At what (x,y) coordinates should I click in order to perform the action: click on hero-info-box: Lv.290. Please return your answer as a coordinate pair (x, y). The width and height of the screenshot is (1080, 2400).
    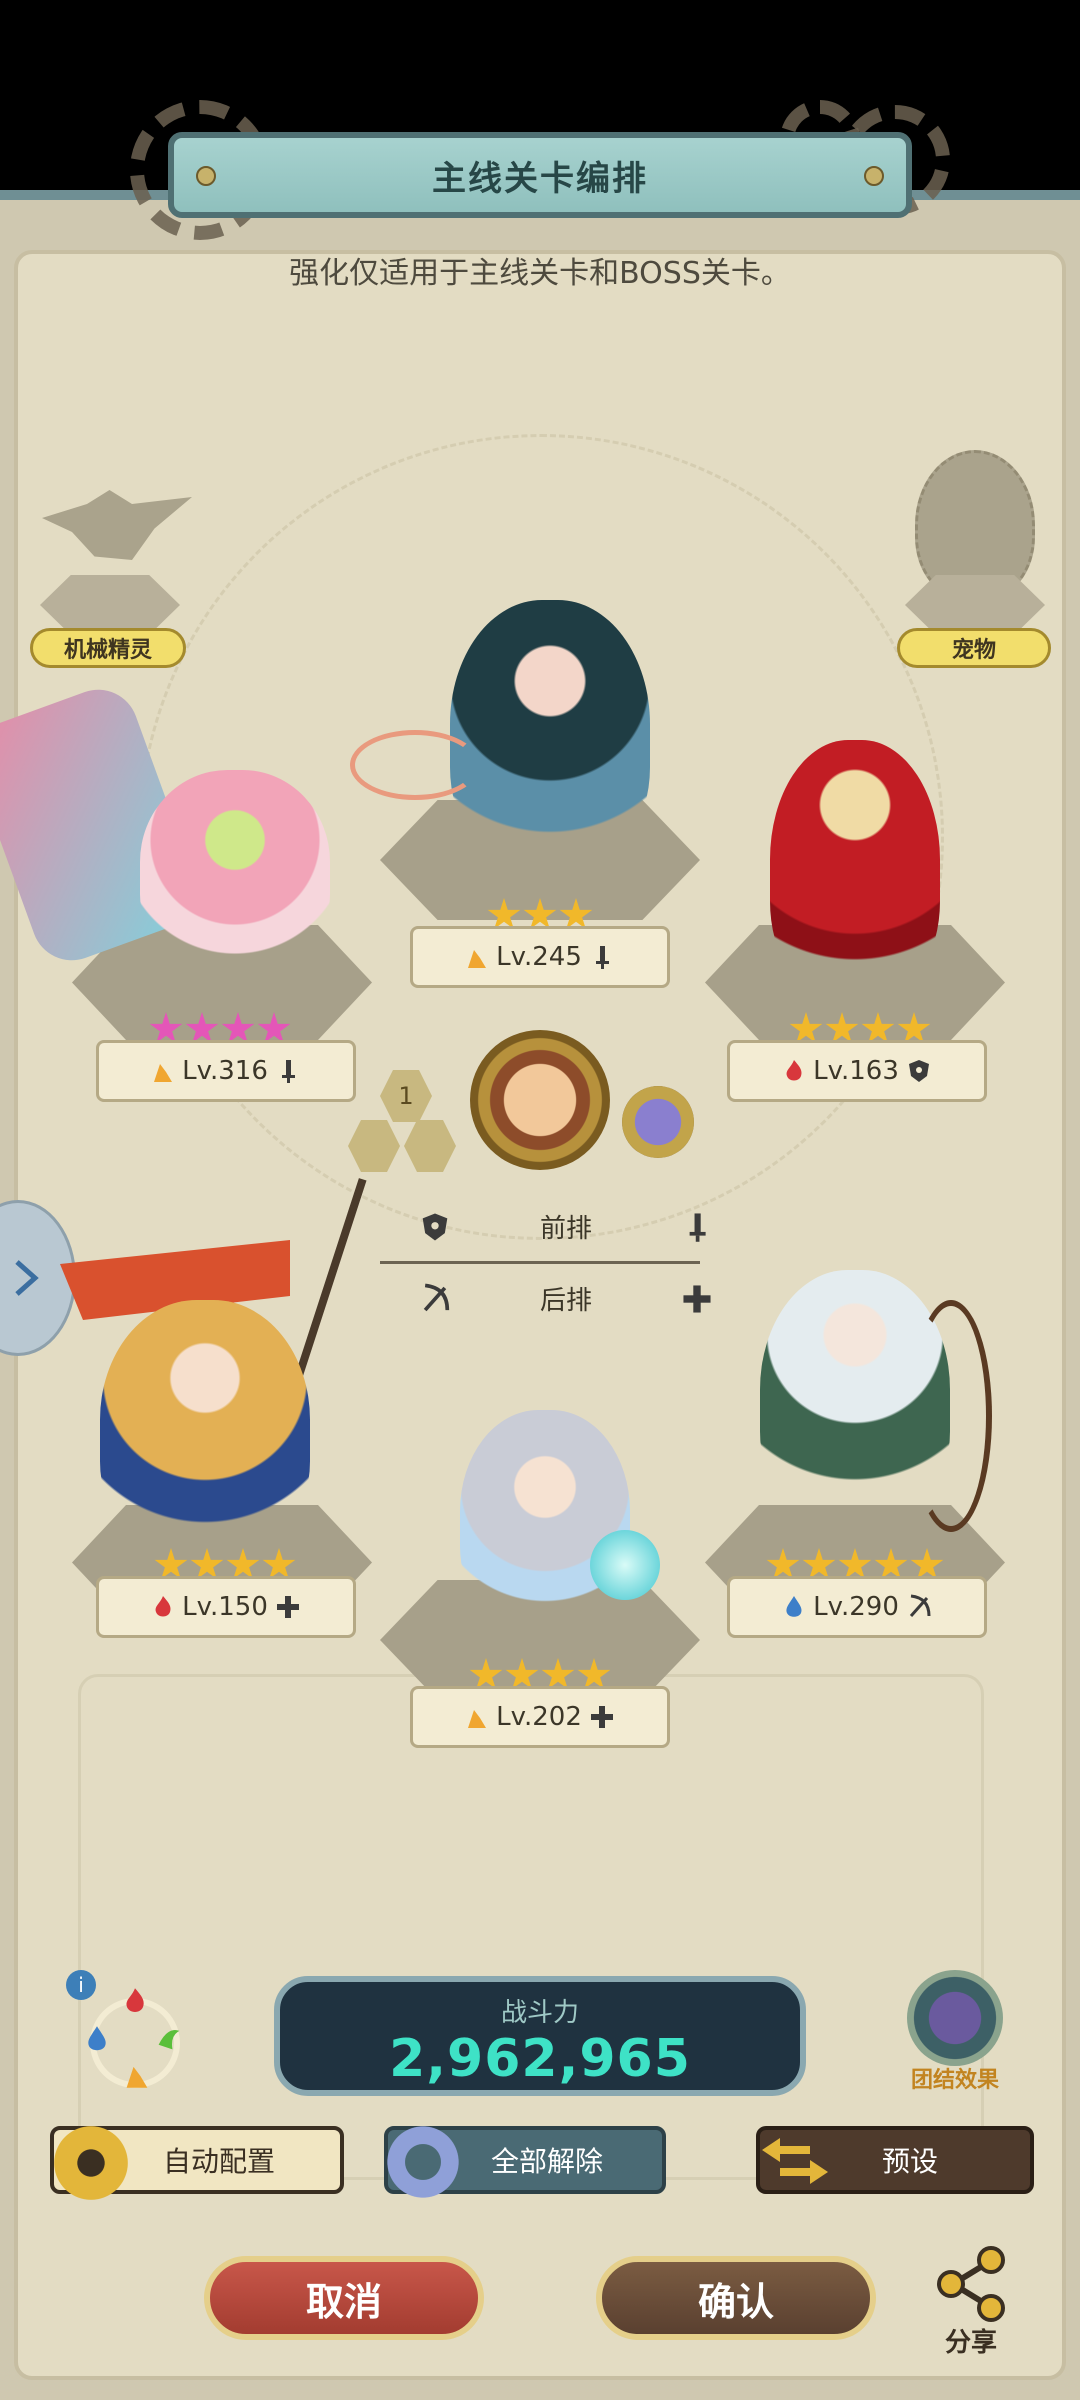
    Looking at the image, I should click on (857, 1607).